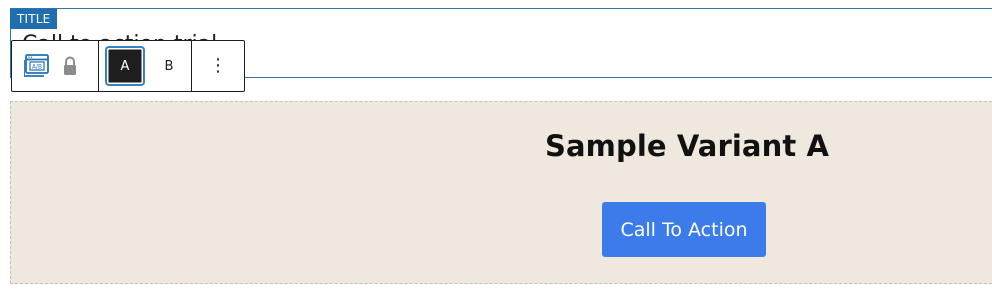 The height and width of the screenshot is (300, 992). Describe the element at coordinates (70, 66) in the screenshot. I see `lock-icon` at that location.